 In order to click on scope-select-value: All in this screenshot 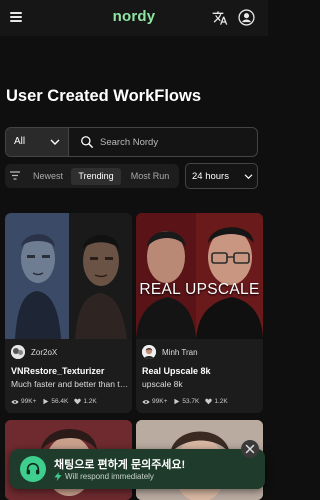, I will do `click(20, 141)`.